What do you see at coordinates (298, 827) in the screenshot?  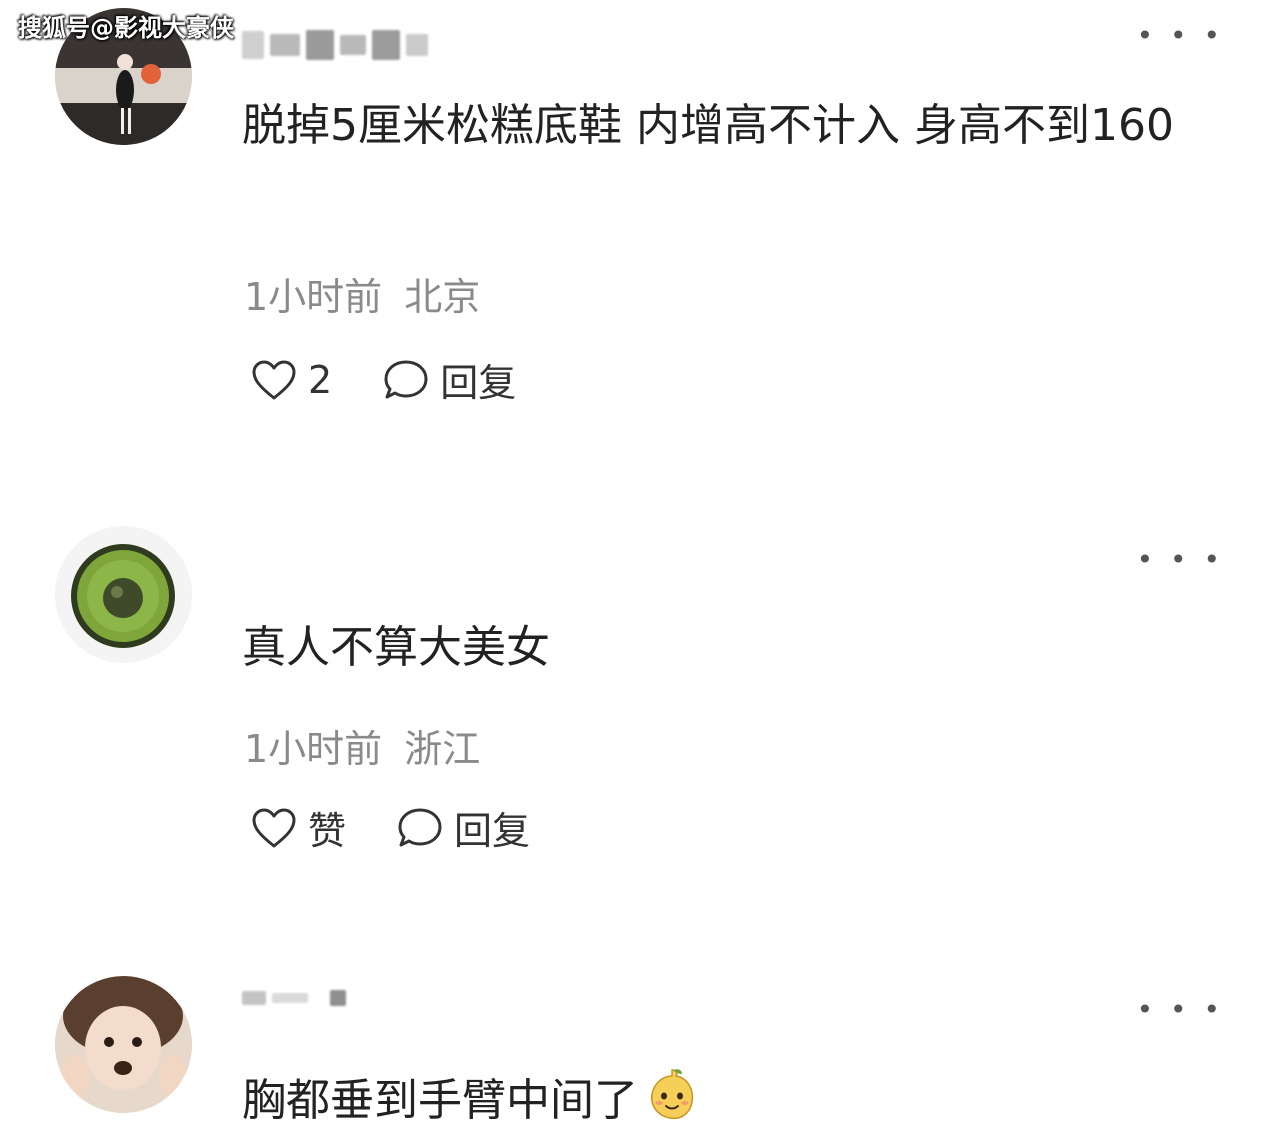 I see `like-button: 赞` at bounding box center [298, 827].